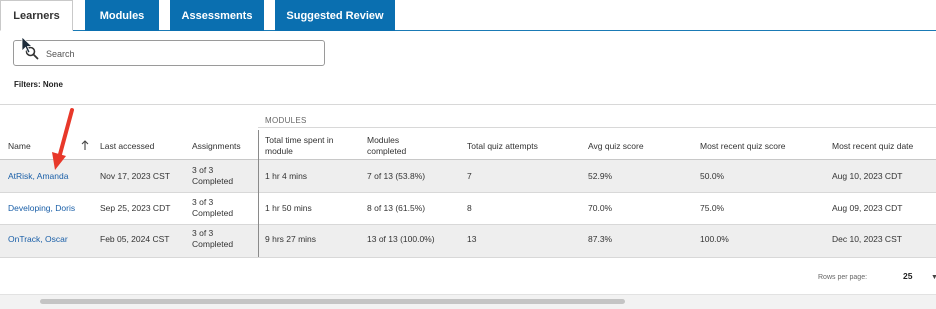 The height and width of the screenshot is (309, 936). What do you see at coordinates (867, 239) in the screenshot?
I see `cell-recent-quiz-date: Dec 10, 2023 CST` at bounding box center [867, 239].